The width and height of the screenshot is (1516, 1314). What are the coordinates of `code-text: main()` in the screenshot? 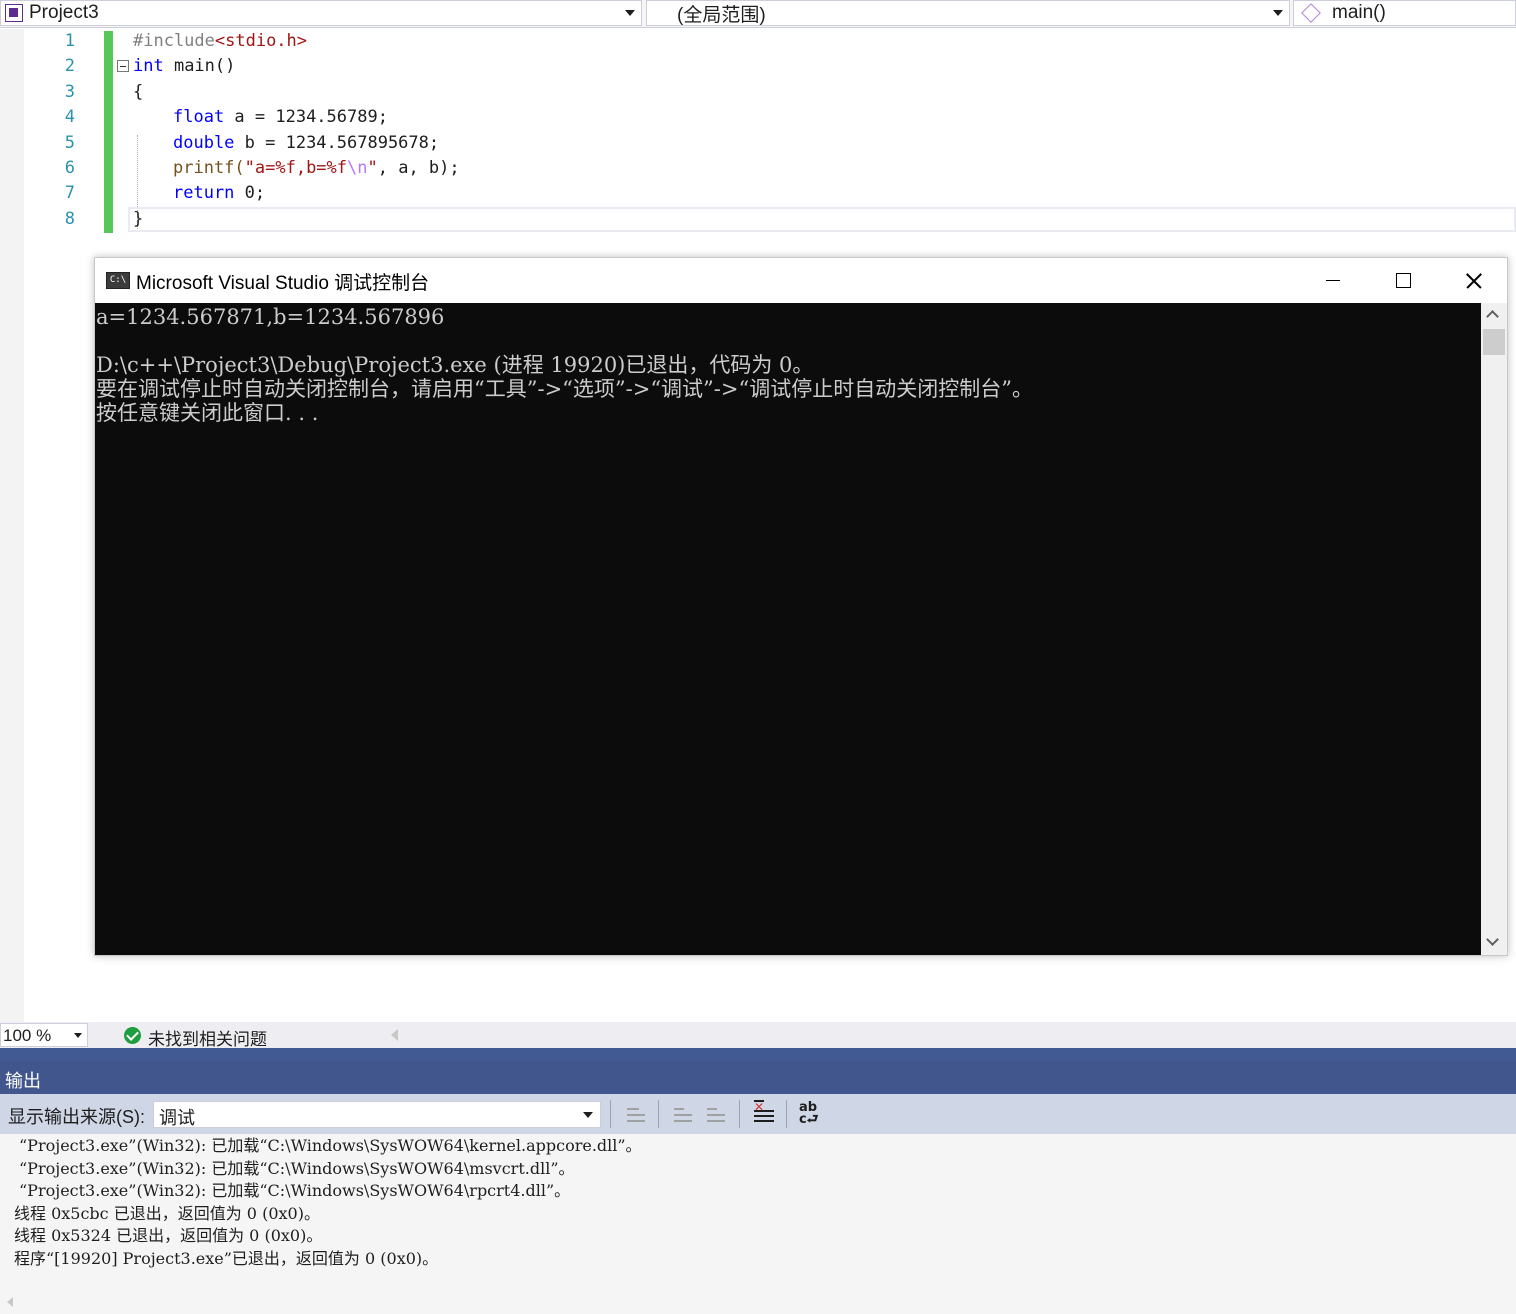 It's located at (199, 66).